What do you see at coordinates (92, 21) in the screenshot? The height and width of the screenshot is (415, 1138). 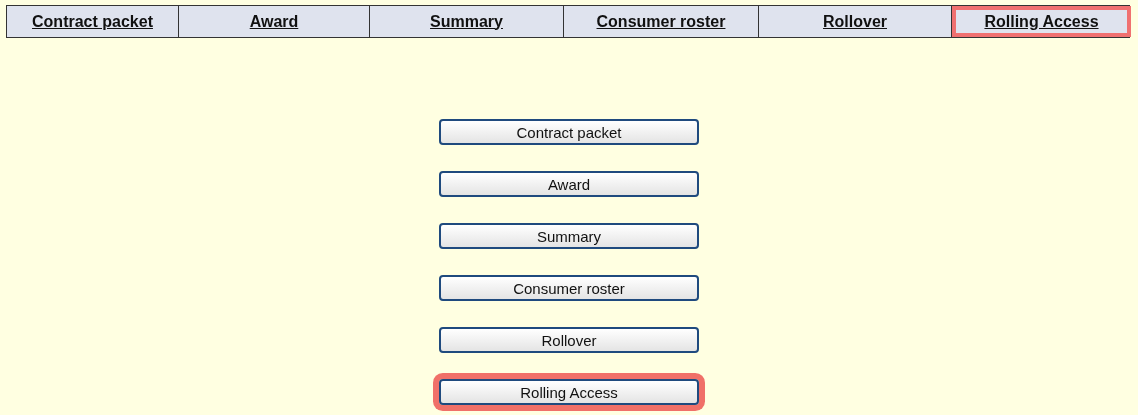 I see `nav-tab: Contract packet` at bounding box center [92, 21].